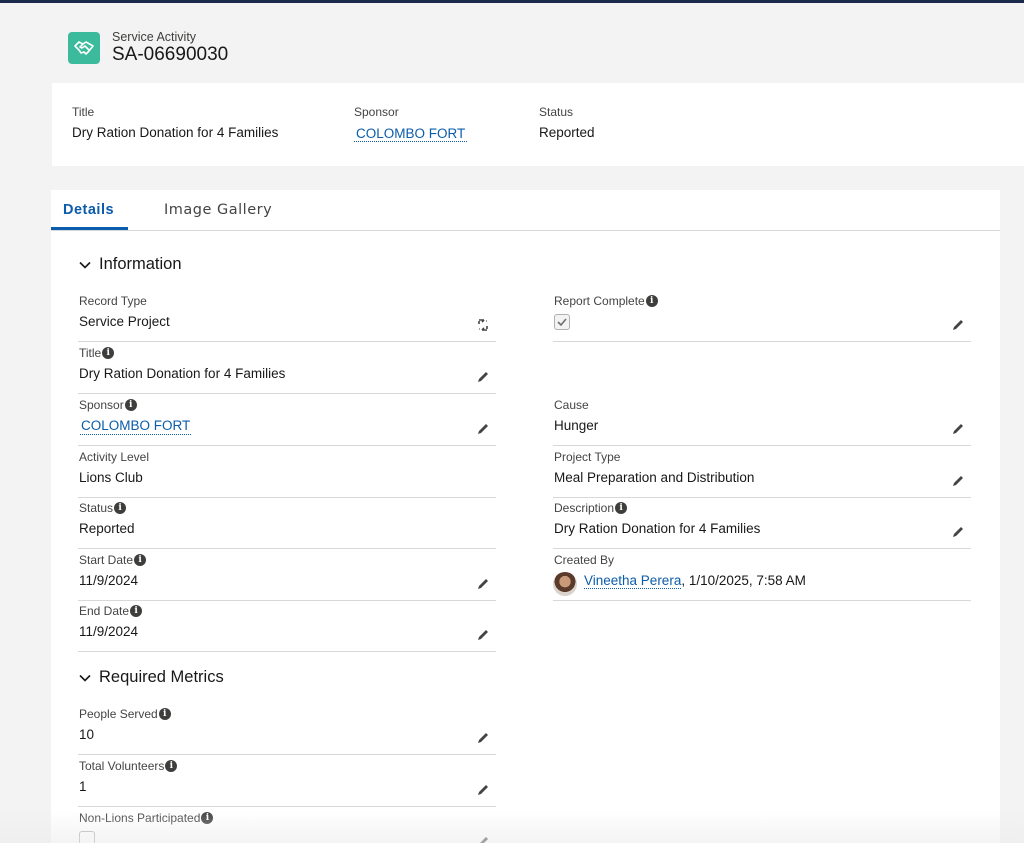  Describe the element at coordinates (512, 1) in the screenshot. I see `global-header-bar` at that location.